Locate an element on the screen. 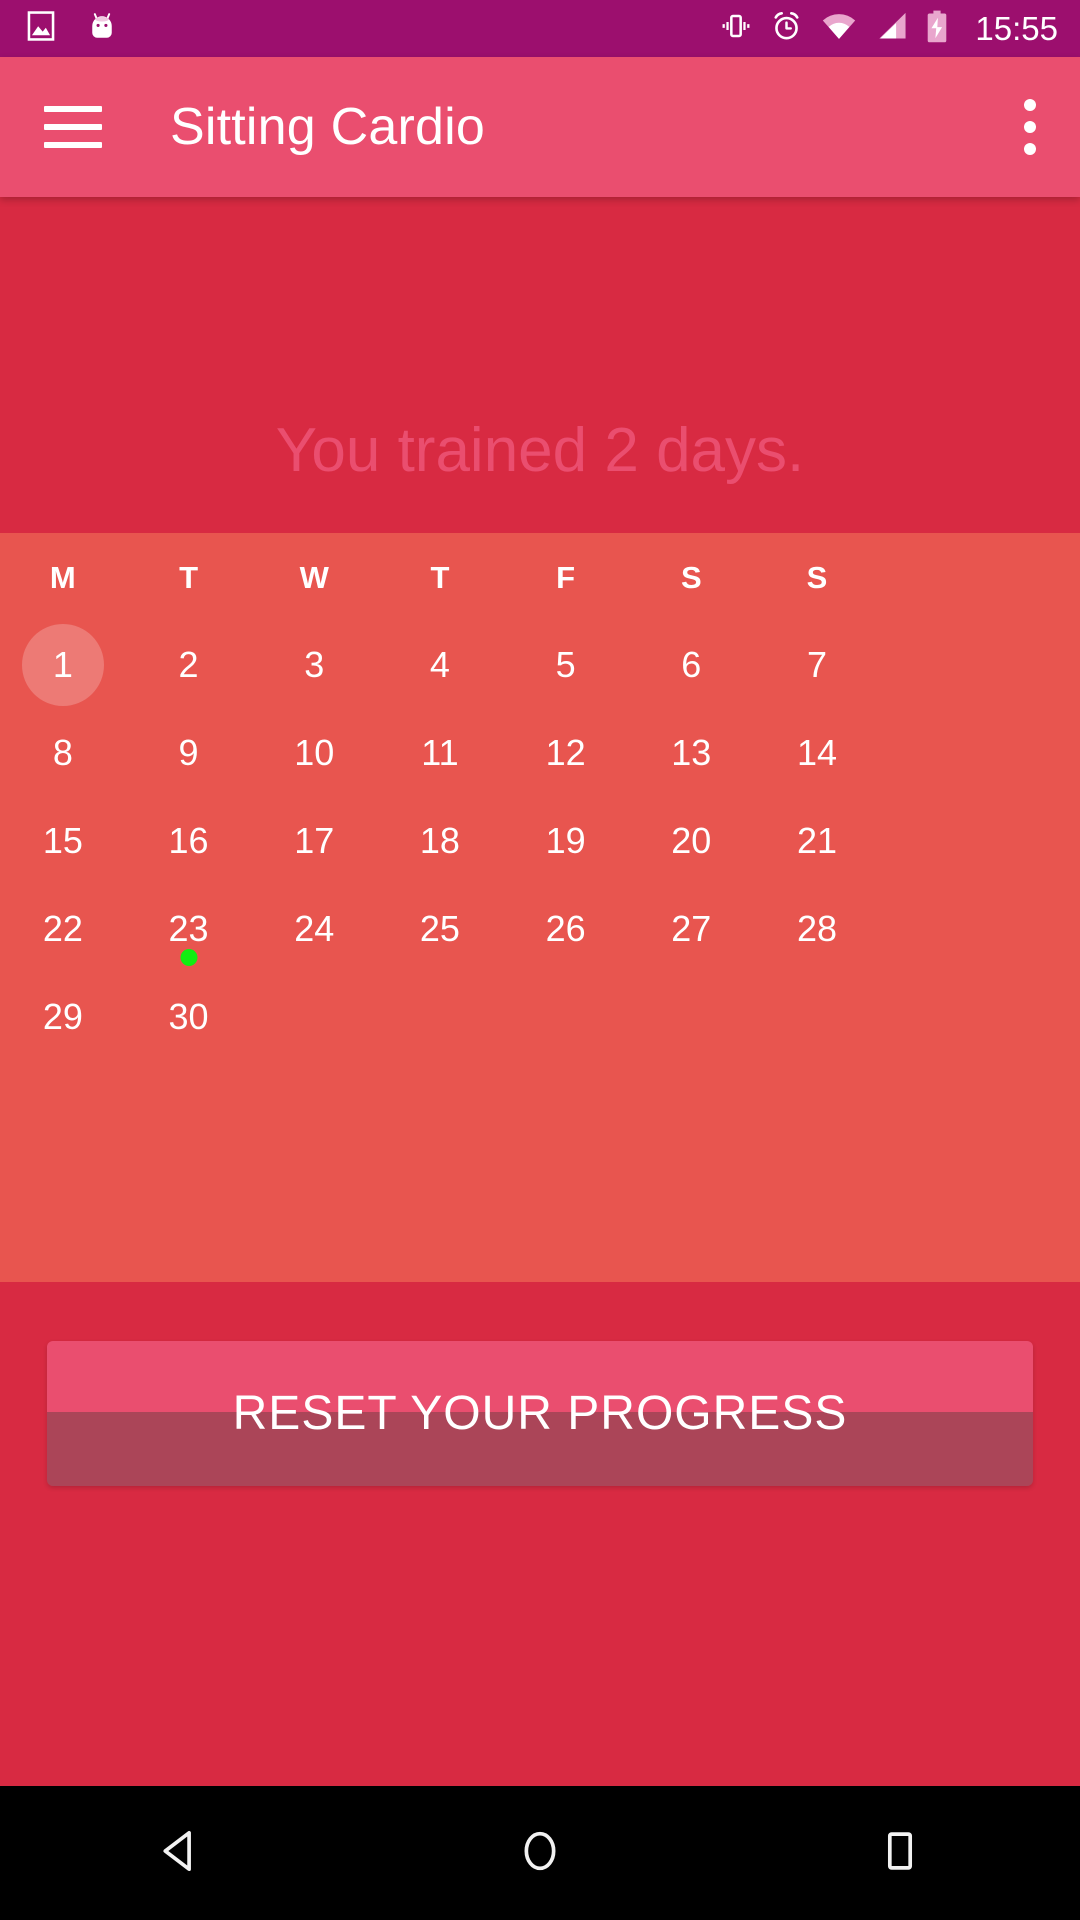  calendar-day-number: 7 is located at coordinates (816, 664).